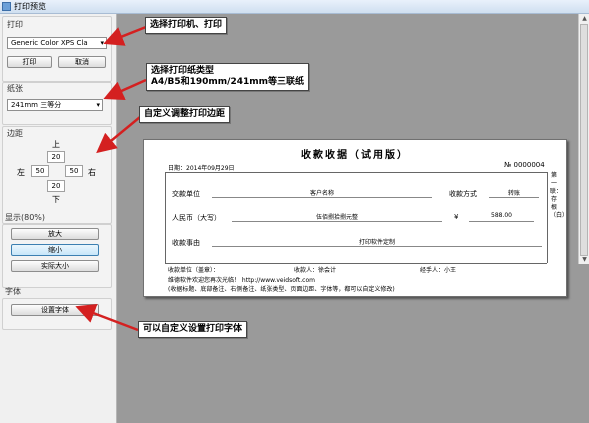  Describe the element at coordinates (183, 71) in the screenshot. I see `callout-paper-line1: 选择打印纸类型` at that location.